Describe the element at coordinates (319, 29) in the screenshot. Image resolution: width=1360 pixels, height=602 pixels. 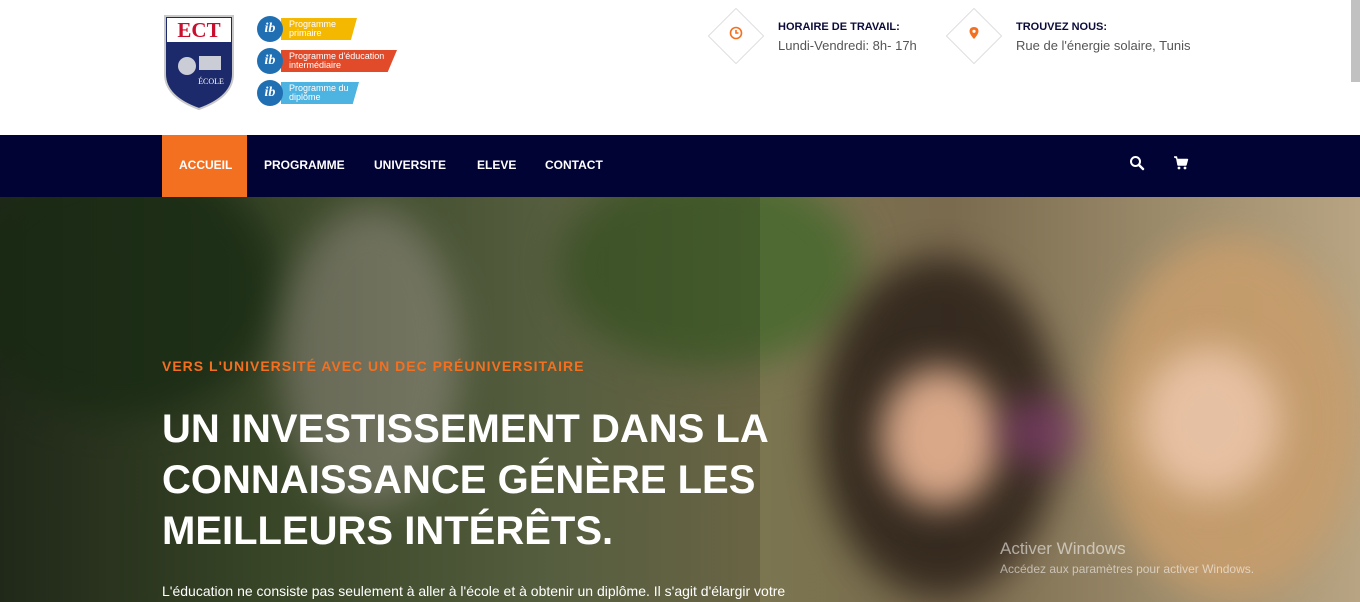
I see `ib-programme-label: Programme primaire` at that location.